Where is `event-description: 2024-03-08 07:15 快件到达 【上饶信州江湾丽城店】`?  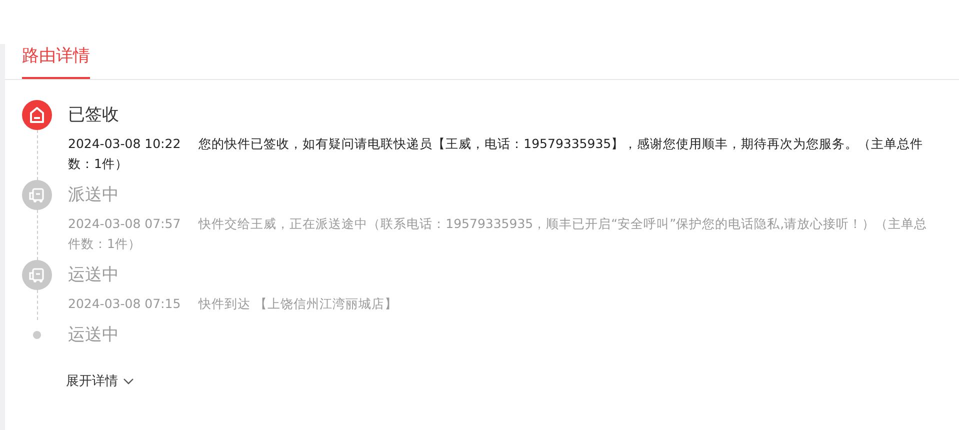
event-description: 2024-03-08 07:15 快件到达 【上饶信州江湾丽城店】 is located at coordinates (233, 303).